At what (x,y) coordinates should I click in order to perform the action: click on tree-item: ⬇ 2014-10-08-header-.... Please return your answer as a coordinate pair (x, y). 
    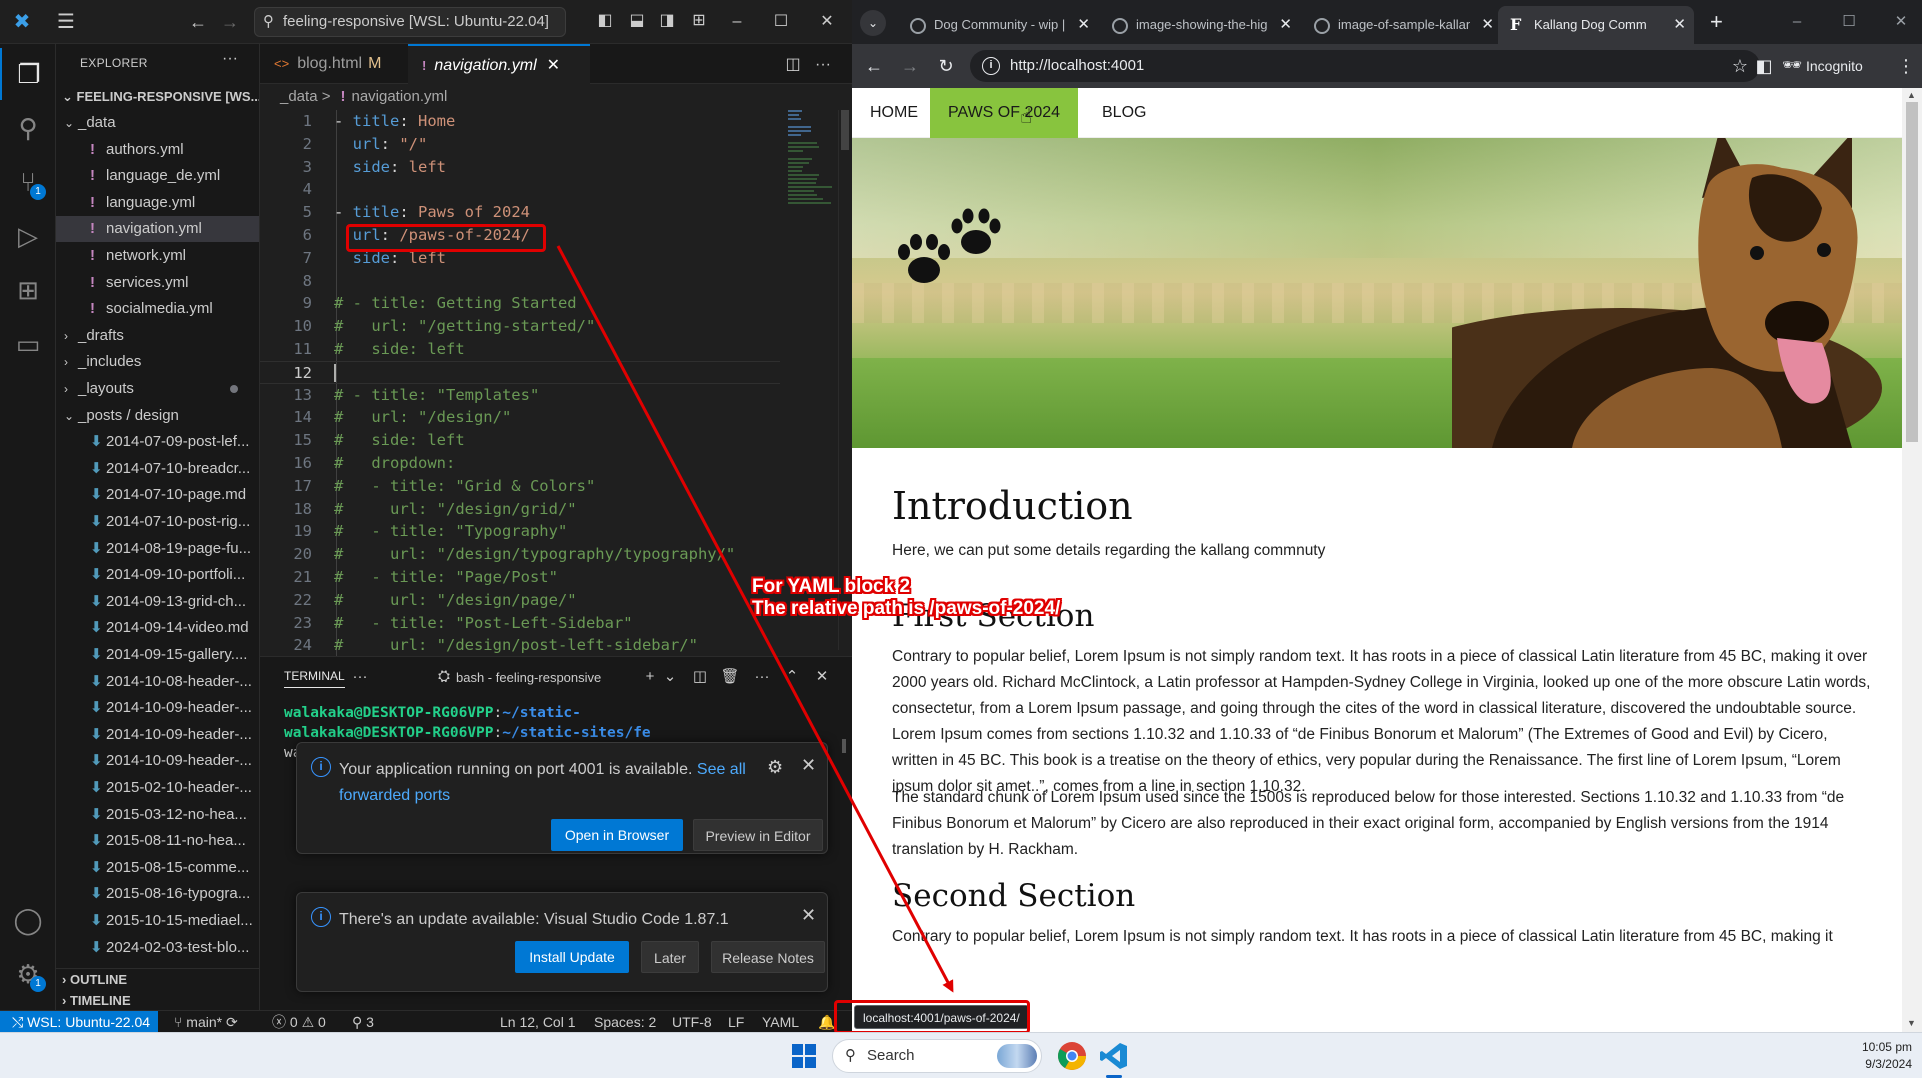
    Looking at the image, I should click on (157, 682).